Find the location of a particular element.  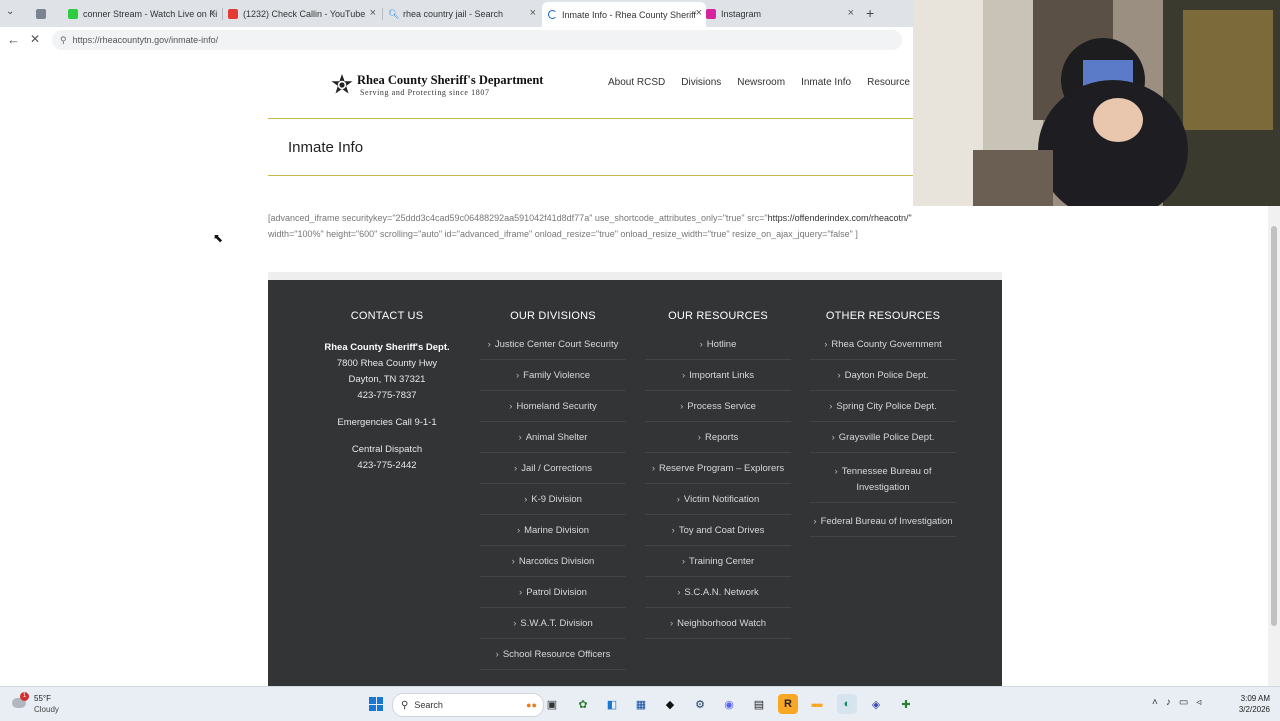

footer-link: › Graysville Police Dept. is located at coordinates (883, 443).